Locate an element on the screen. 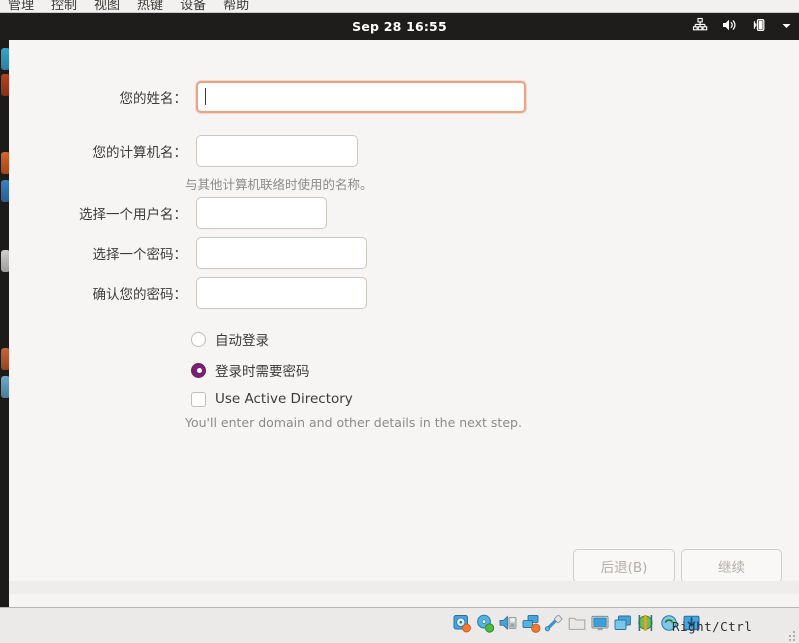  continue-button: 继续 is located at coordinates (731, 566).